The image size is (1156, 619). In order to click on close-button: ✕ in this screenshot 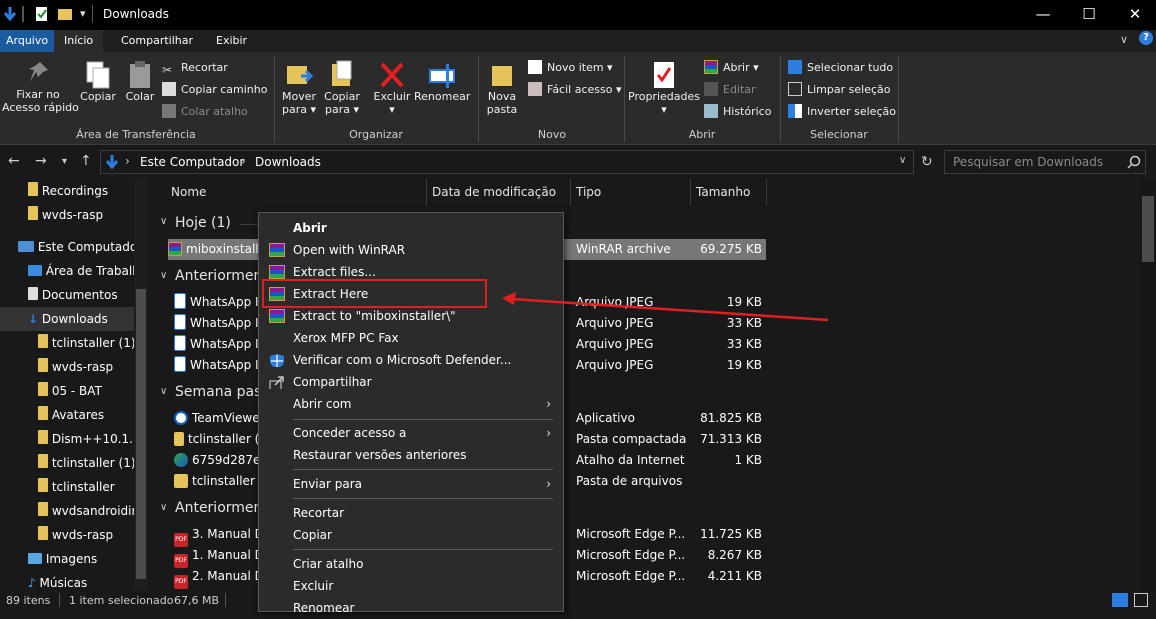, I will do `click(1134, 15)`.